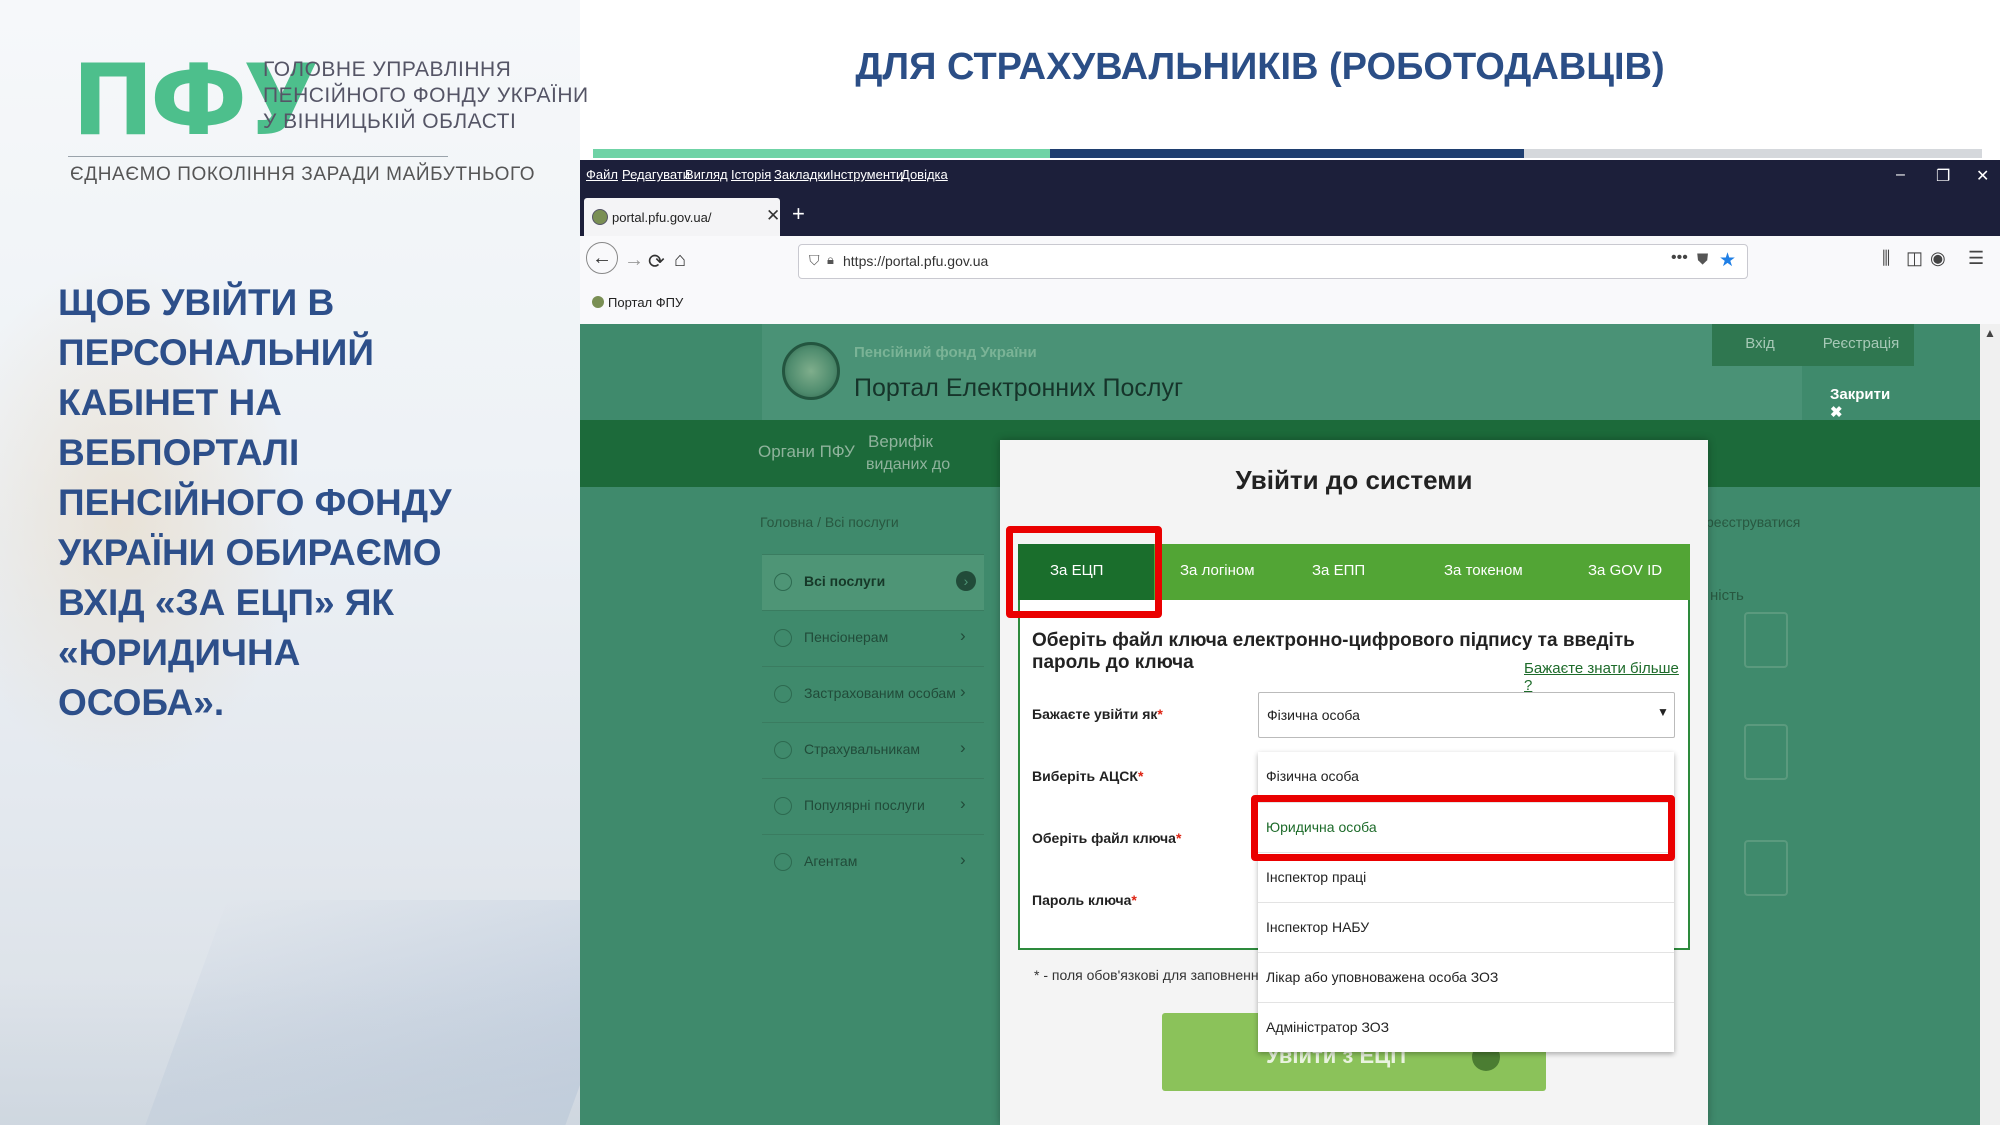 The width and height of the screenshot is (2000, 1125). Describe the element at coordinates (1084, 572) in the screenshot. I see `highlight-frame-ecp-tab` at that location.